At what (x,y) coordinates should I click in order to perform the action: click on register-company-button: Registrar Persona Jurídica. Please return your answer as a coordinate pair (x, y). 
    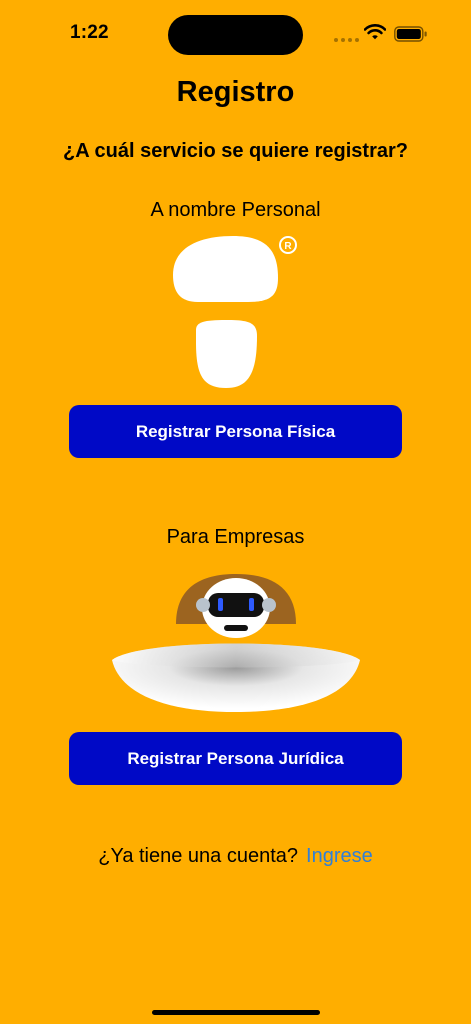
    Looking at the image, I should click on (235, 758).